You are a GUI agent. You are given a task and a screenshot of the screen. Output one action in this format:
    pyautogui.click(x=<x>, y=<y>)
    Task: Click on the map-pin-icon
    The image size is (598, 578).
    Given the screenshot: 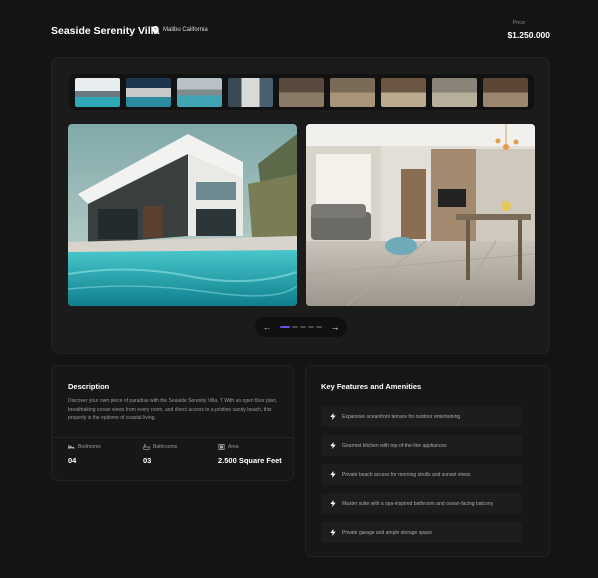 What is the action you would take?
    pyautogui.click(x=155, y=30)
    